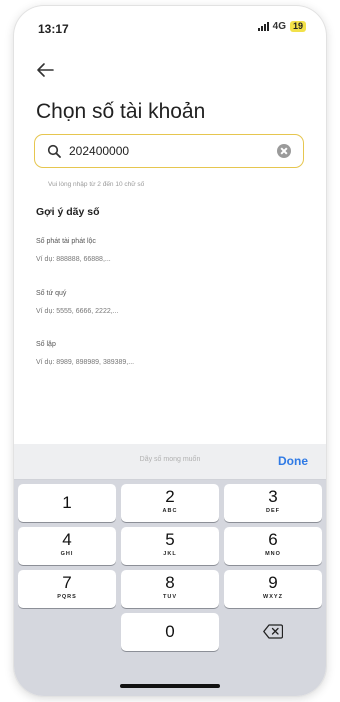  I want to click on key-digit: 9, so click(273, 582).